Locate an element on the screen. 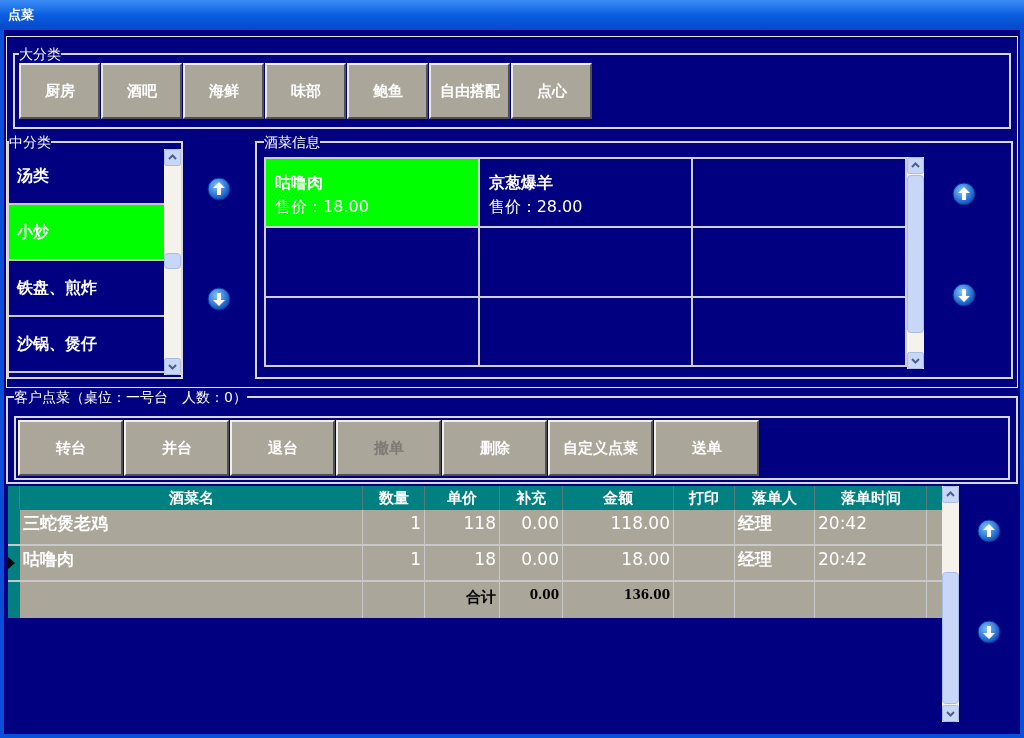 This screenshot has height=738, width=1024. dish-price: 售价：28.00 is located at coordinates (536, 207).